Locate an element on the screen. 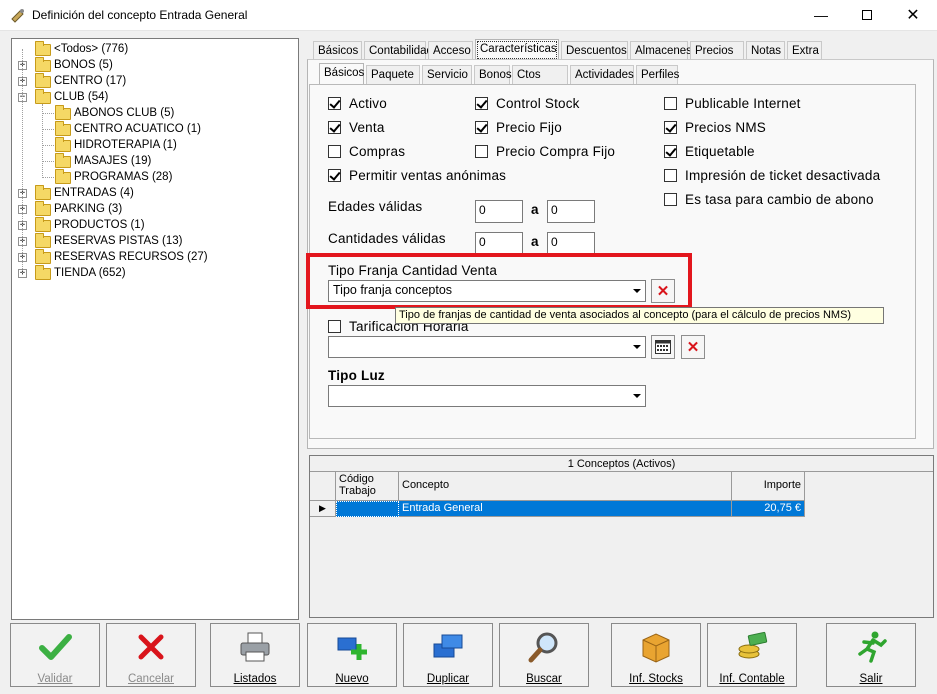  tree-item-label: PARKING (3) is located at coordinates (88, 209).